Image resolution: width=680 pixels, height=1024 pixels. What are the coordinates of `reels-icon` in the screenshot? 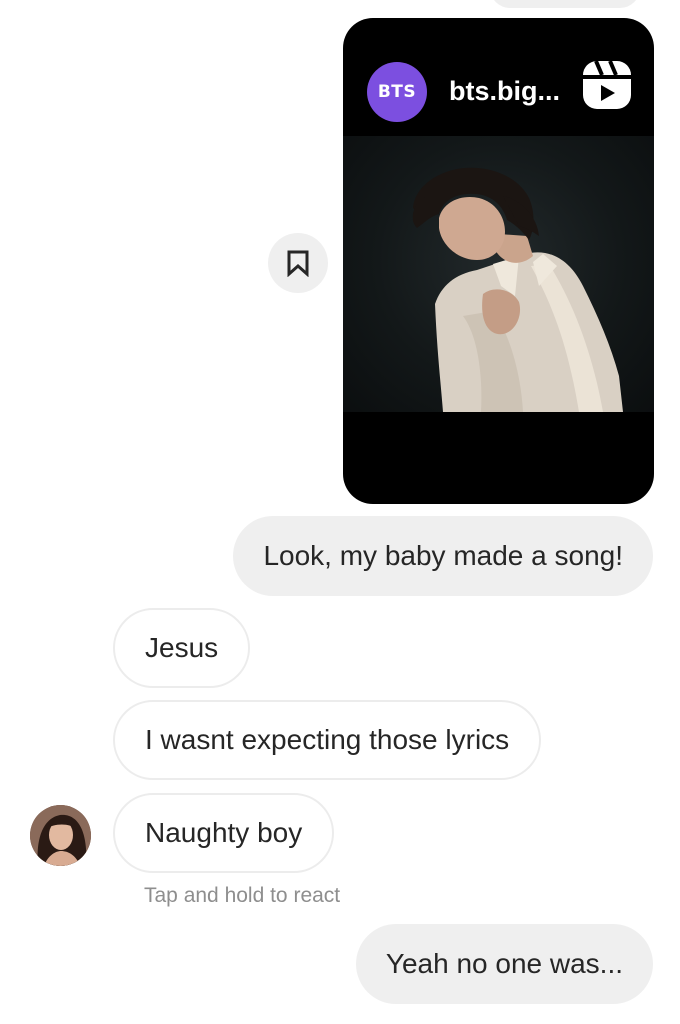 It's located at (607, 84).